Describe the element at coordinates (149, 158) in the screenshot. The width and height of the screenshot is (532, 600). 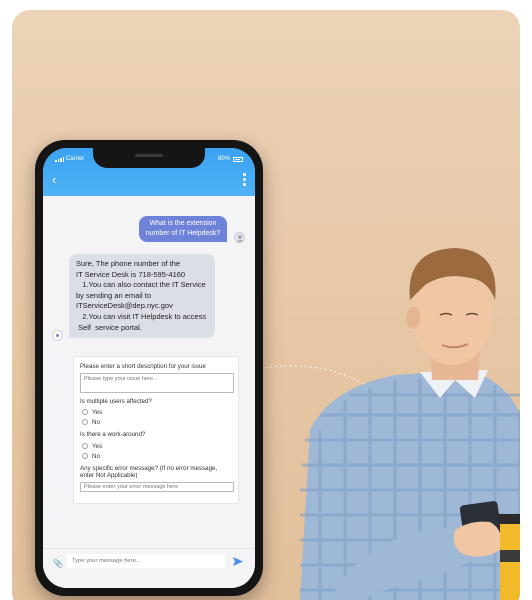
I see `phone-notch` at that location.